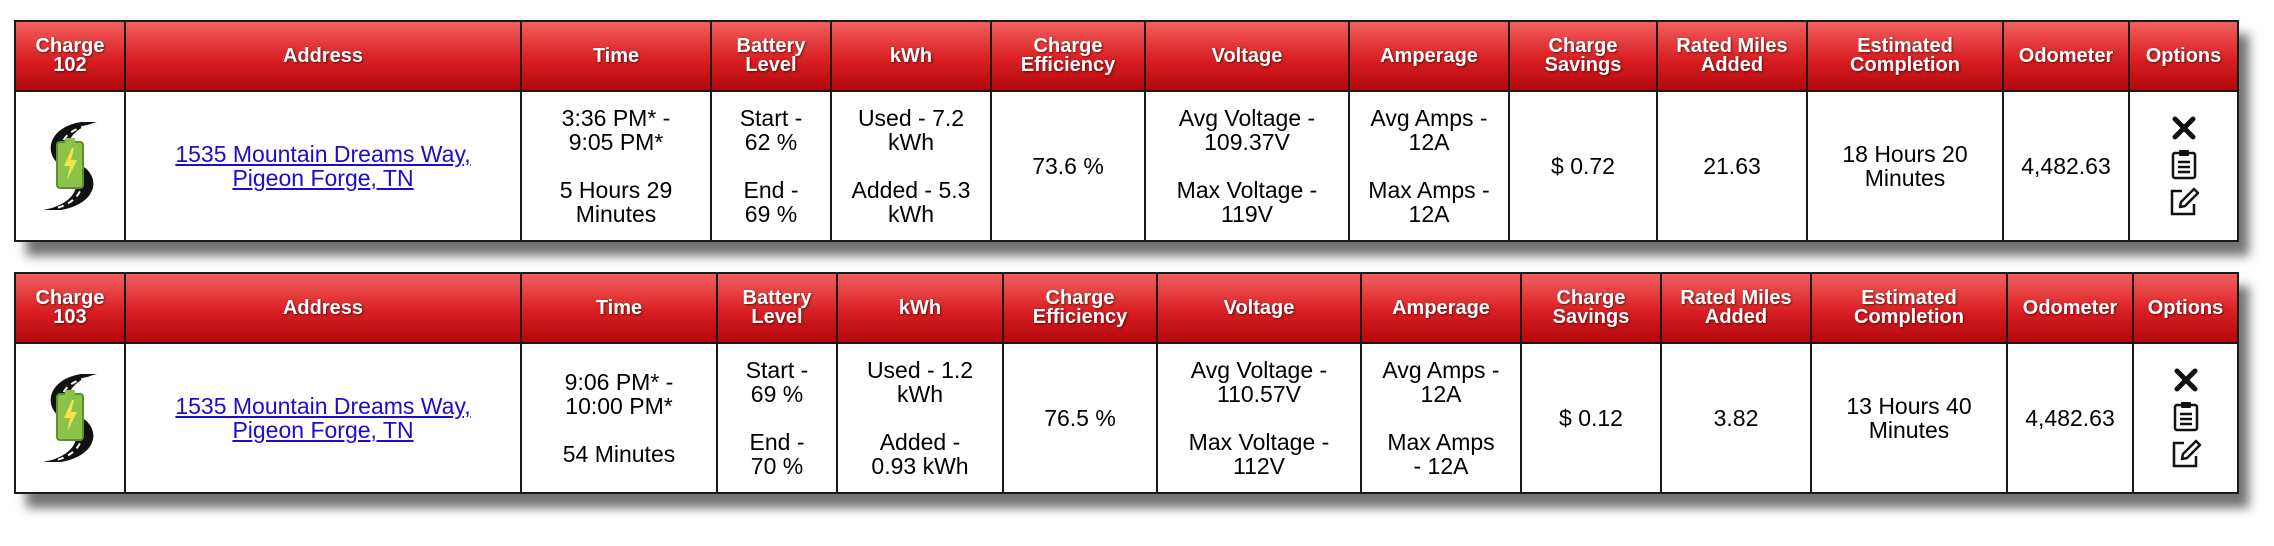 This screenshot has height=546, width=2274. What do you see at coordinates (920, 418) in the screenshot?
I see `kwh-cell: Used - 1.2 kWh Added -0.93 kWh` at bounding box center [920, 418].